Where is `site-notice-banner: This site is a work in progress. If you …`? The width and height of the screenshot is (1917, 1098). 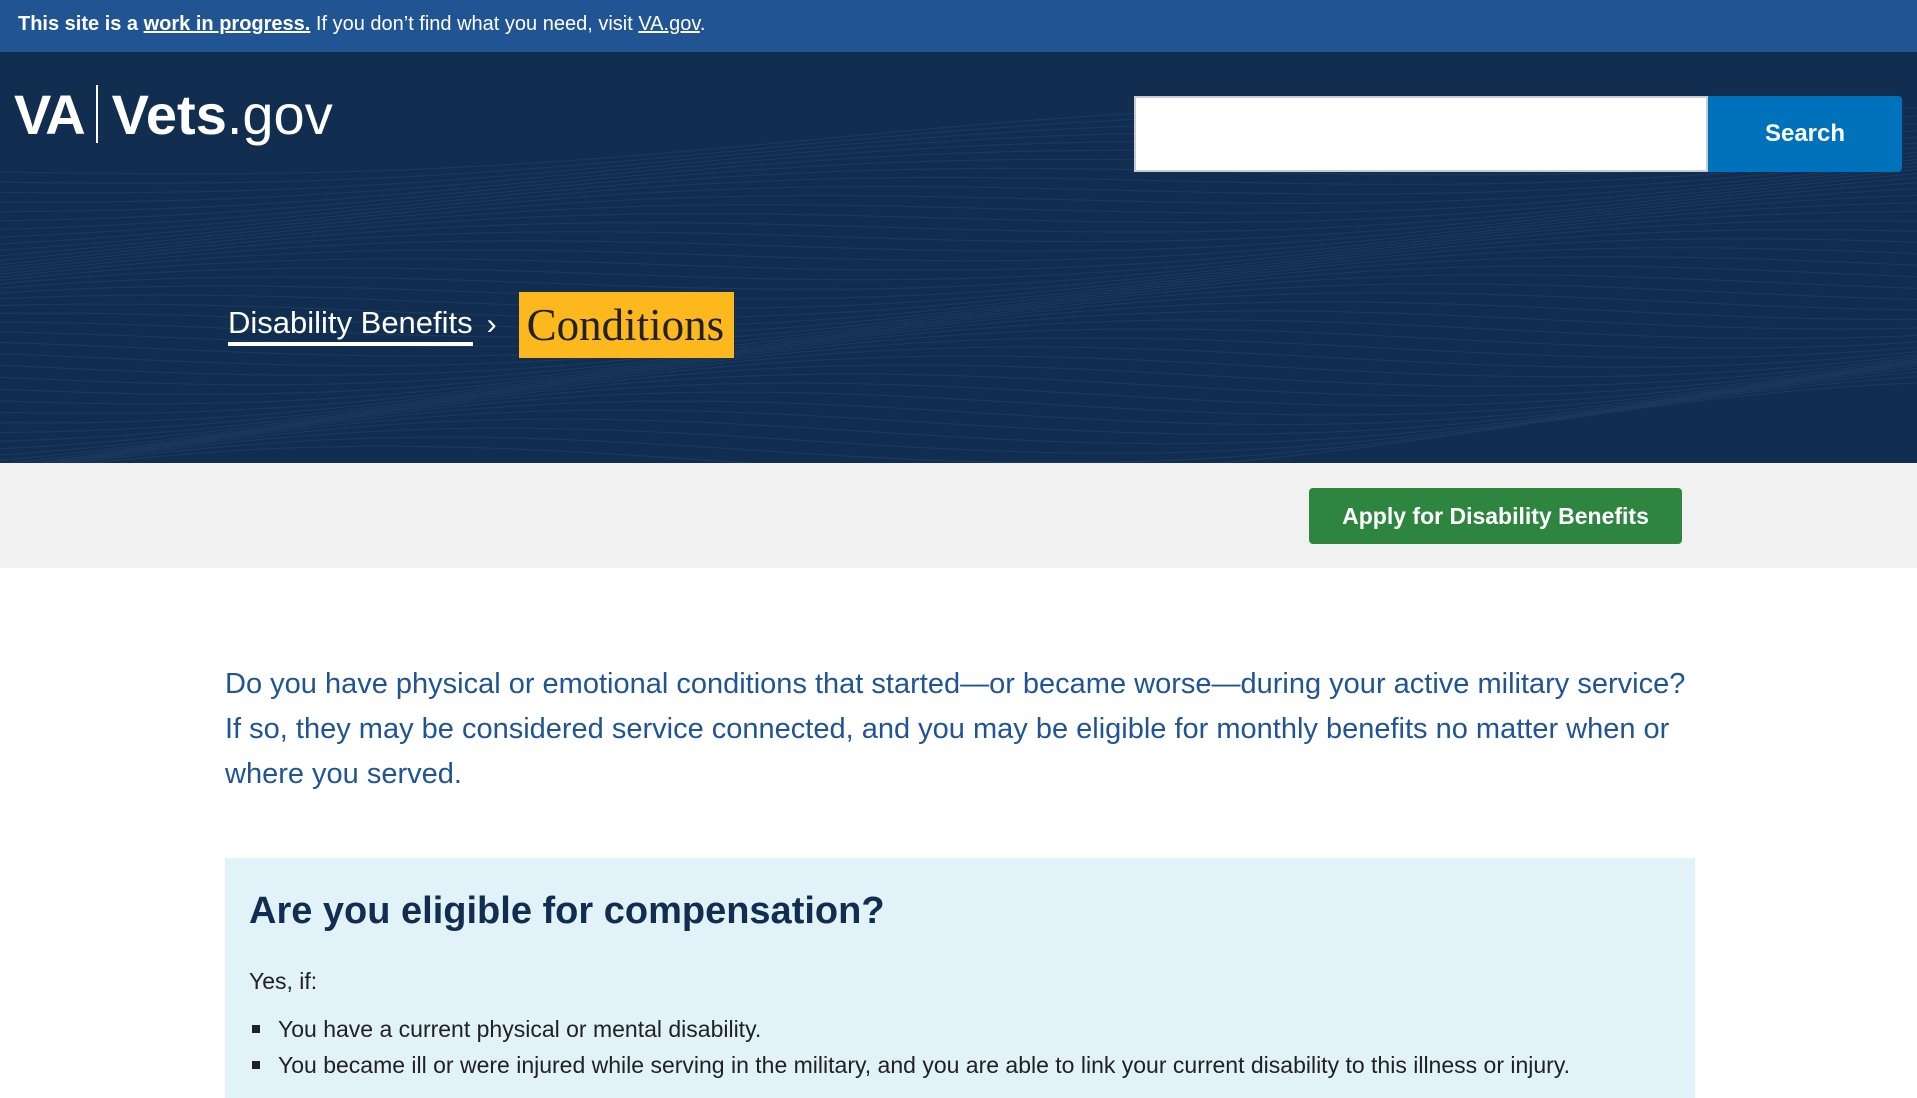
site-notice-banner: This site is a work in progress. If you … is located at coordinates (958, 26).